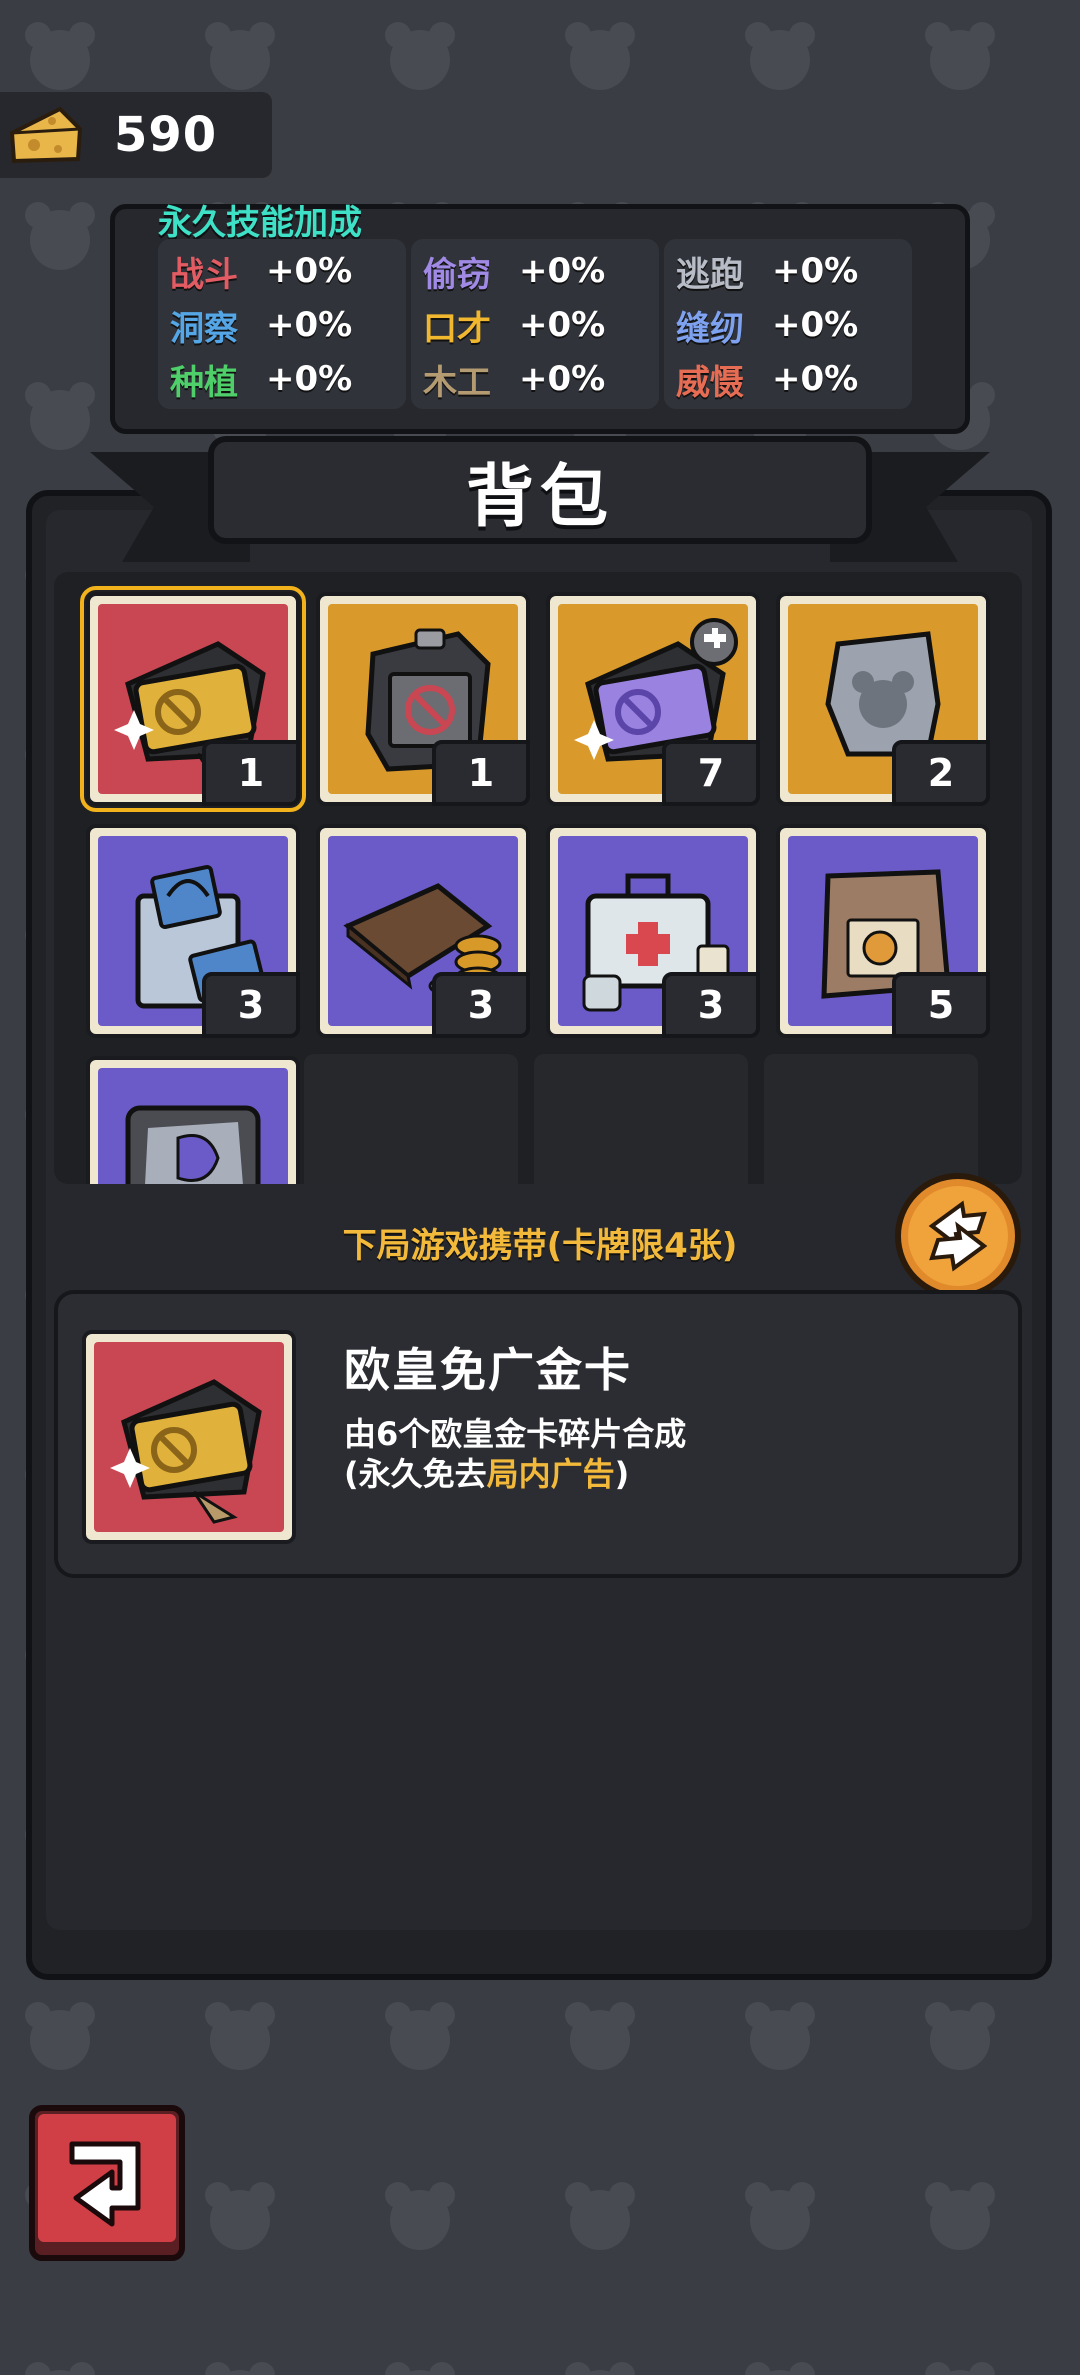 The height and width of the screenshot is (2375, 1080). Describe the element at coordinates (457, 274) in the screenshot. I see `skill-name: 偷窃` at that location.